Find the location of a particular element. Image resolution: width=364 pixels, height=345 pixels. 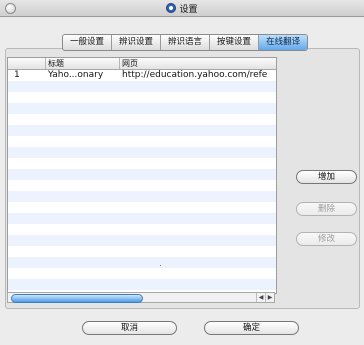

tab-online-translation: 在线翻译 is located at coordinates (283, 42).